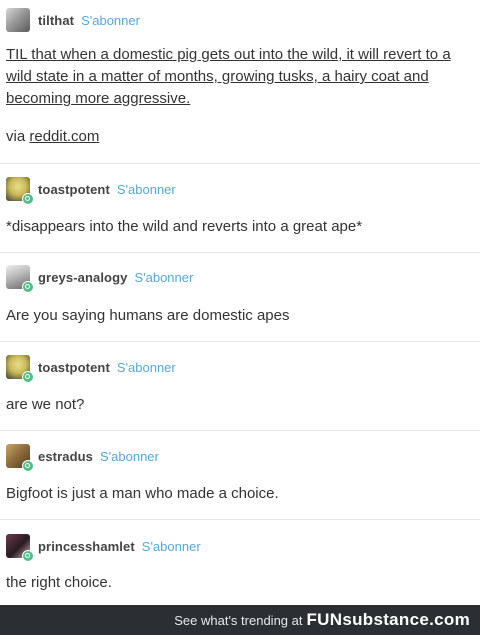  Describe the element at coordinates (16, 136) in the screenshot. I see `via-label: via` at that location.